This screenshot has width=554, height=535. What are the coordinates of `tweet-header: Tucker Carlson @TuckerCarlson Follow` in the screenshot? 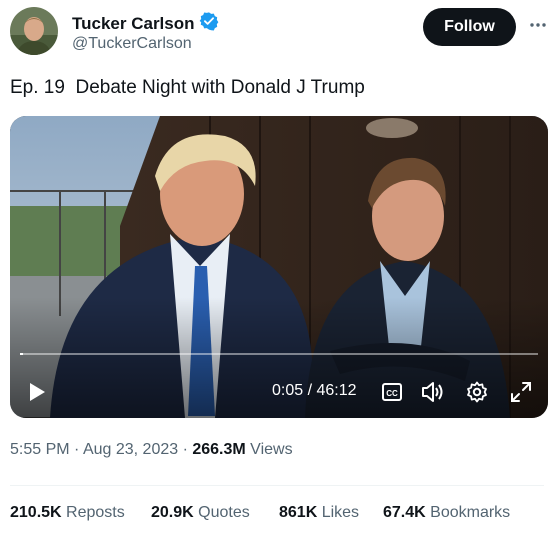 It's located at (280, 31).